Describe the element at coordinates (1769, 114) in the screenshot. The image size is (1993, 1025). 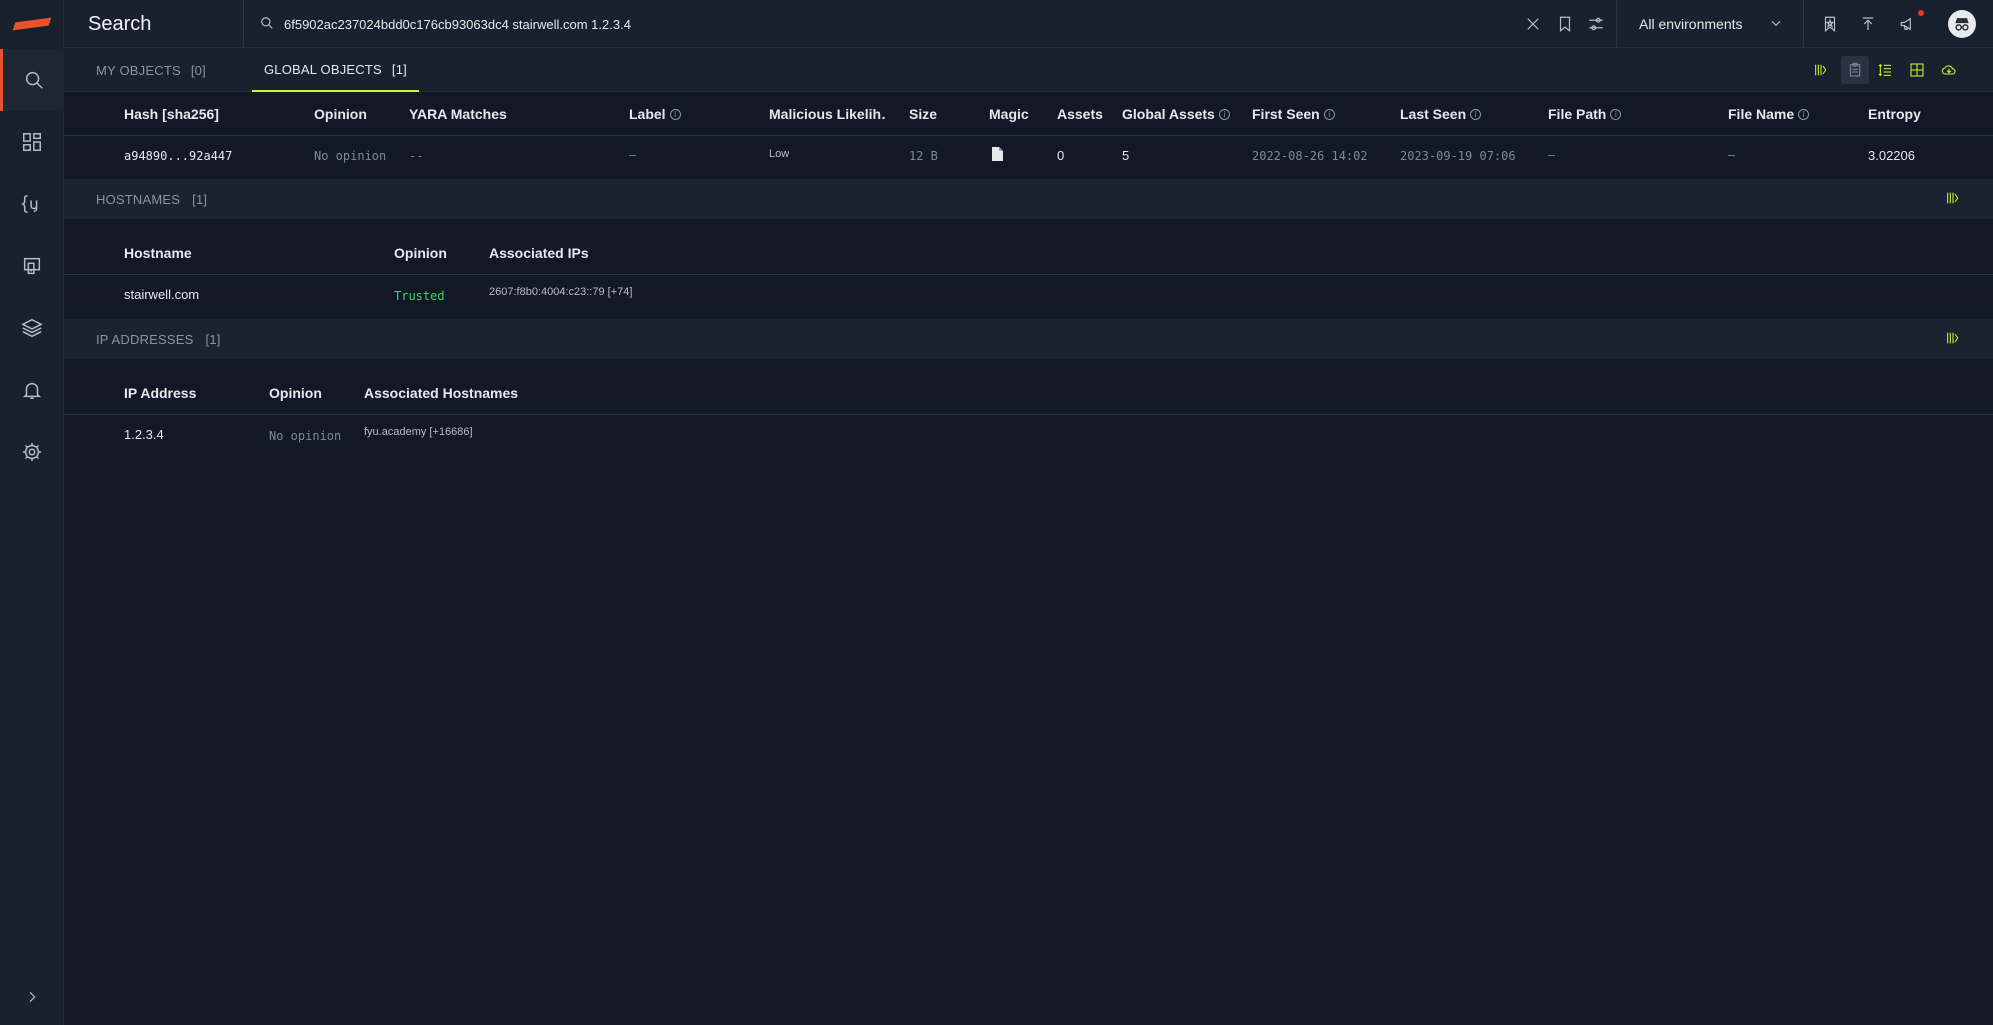
I see `col-file-name: File Name i` at that location.